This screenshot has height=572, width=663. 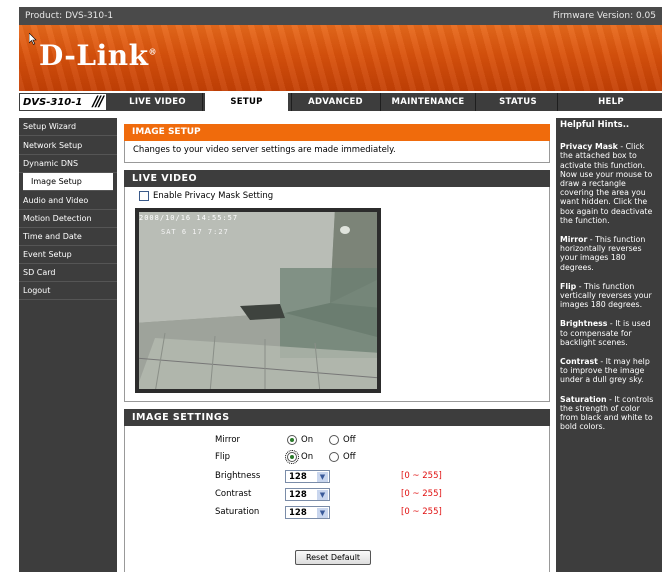 What do you see at coordinates (69, 16) in the screenshot?
I see `product-name: Product: DVS-310-1` at bounding box center [69, 16].